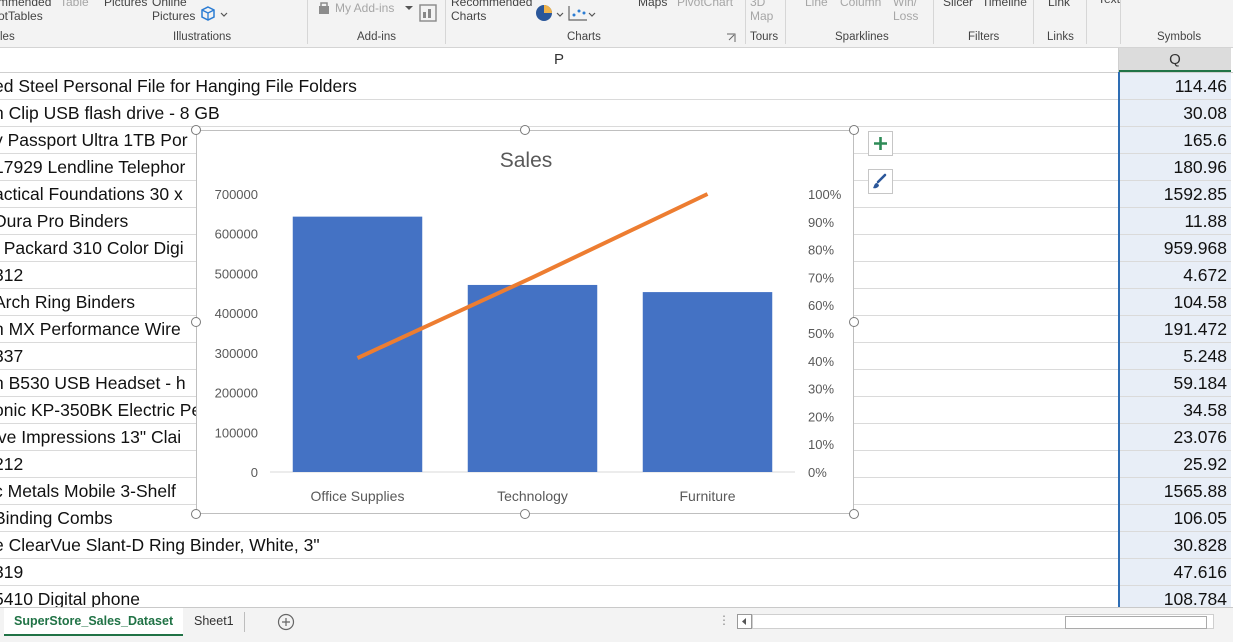 This screenshot has height=642, width=1233. What do you see at coordinates (491, 4) in the screenshot?
I see `ribbon-rec-charts-label: Recommended` at bounding box center [491, 4].